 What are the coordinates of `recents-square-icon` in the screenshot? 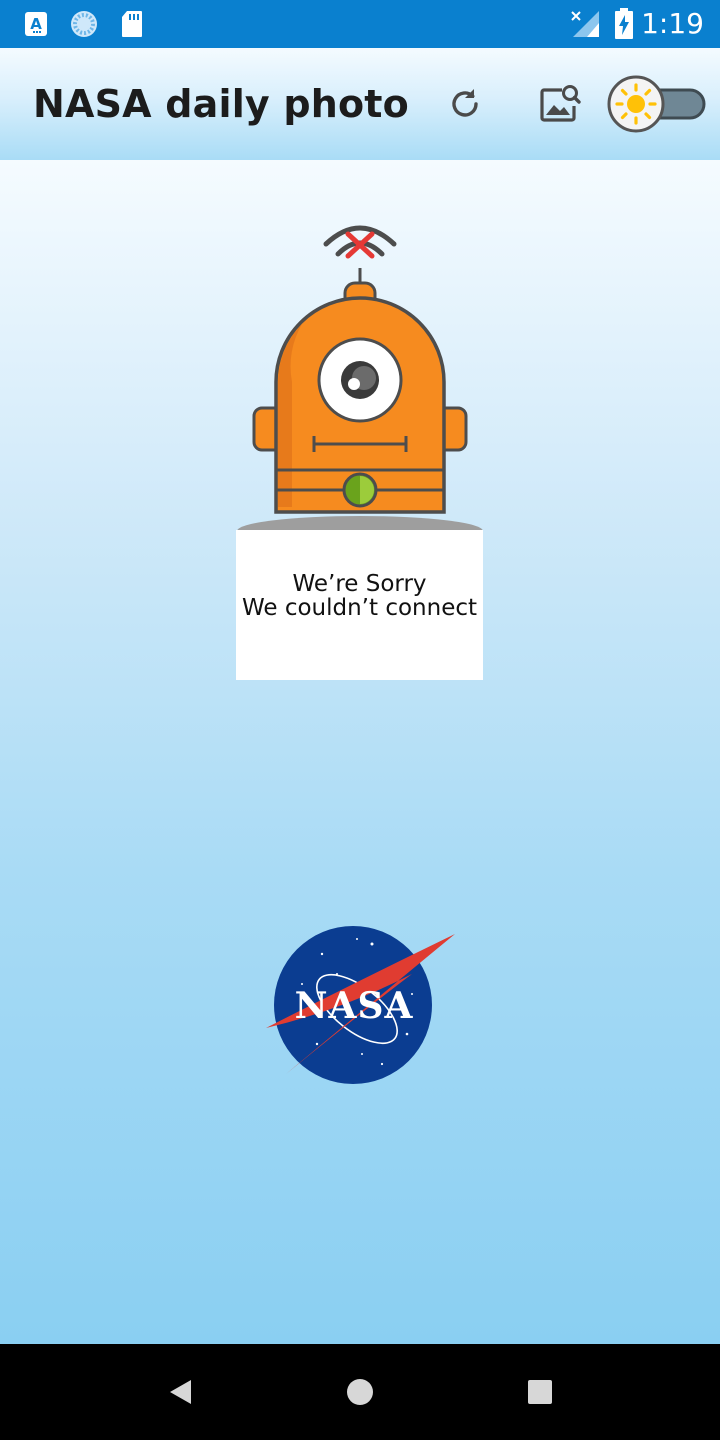 It's located at (540, 1392).